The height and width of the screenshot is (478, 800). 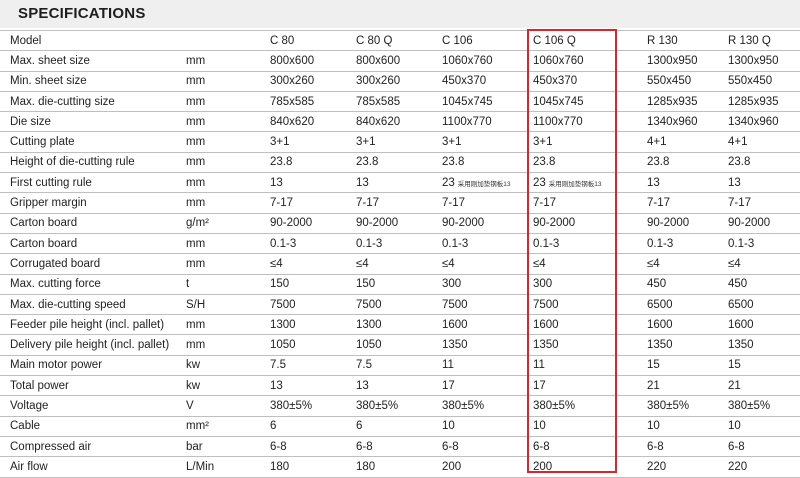 What do you see at coordinates (481, 366) in the screenshot?
I see `value-cell: 11` at bounding box center [481, 366].